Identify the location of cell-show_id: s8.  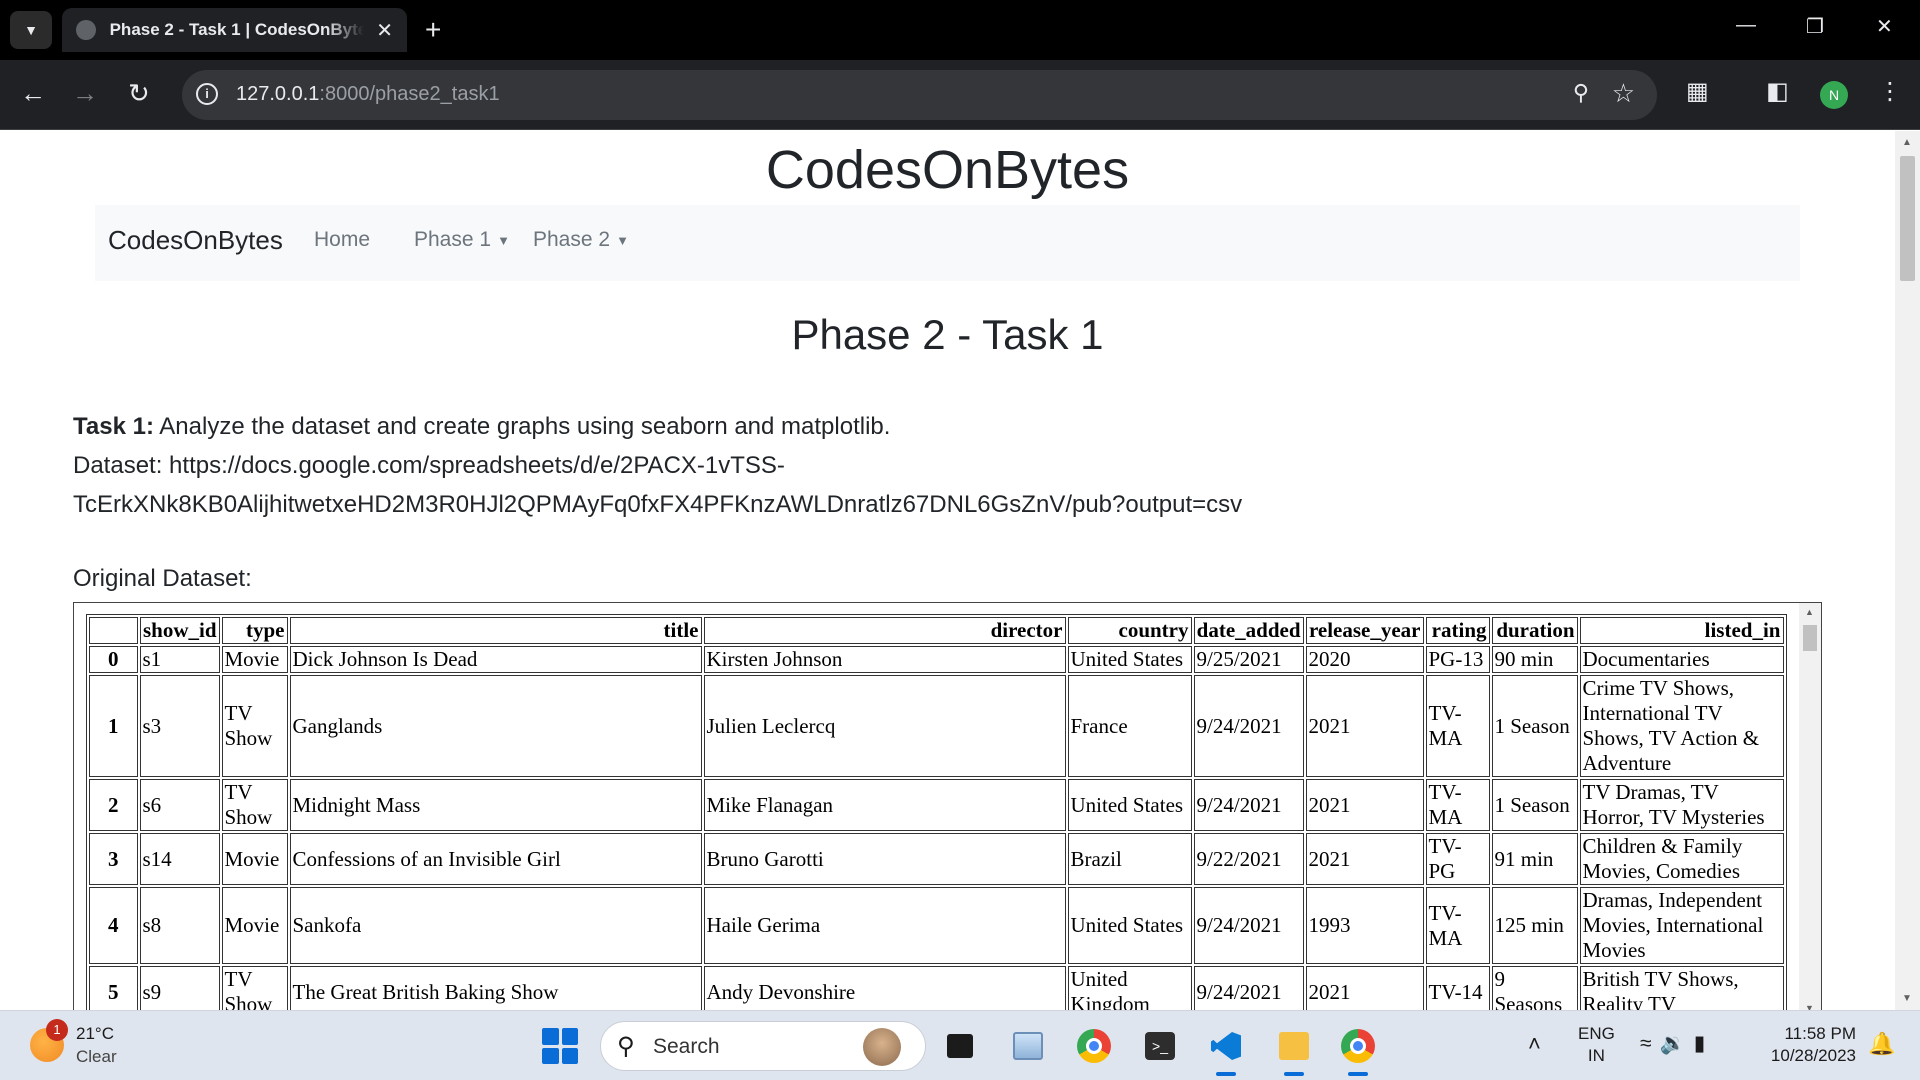
(179, 925).